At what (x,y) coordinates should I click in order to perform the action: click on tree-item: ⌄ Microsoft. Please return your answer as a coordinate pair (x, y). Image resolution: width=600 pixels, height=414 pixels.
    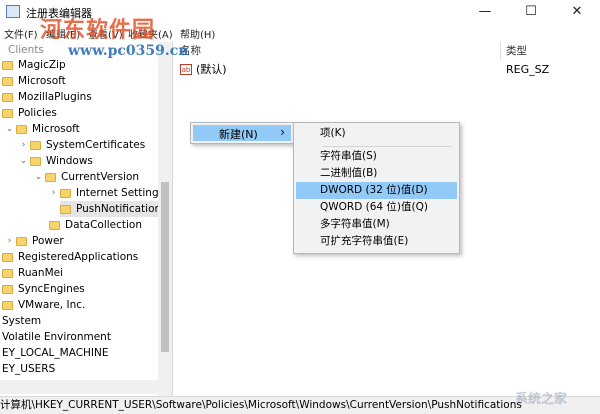
    Looking at the image, I should click on (42, 129).